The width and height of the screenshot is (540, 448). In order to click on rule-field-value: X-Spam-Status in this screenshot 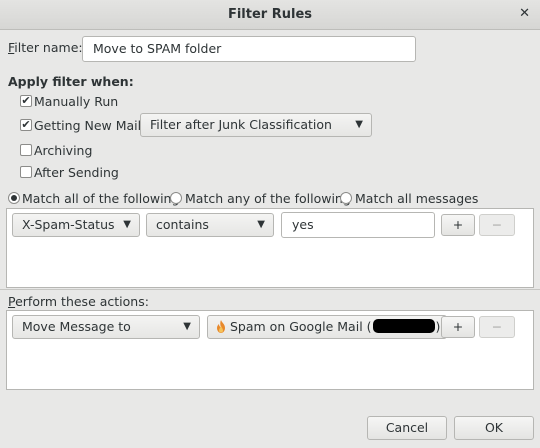, I will do `click(68, 224)`.